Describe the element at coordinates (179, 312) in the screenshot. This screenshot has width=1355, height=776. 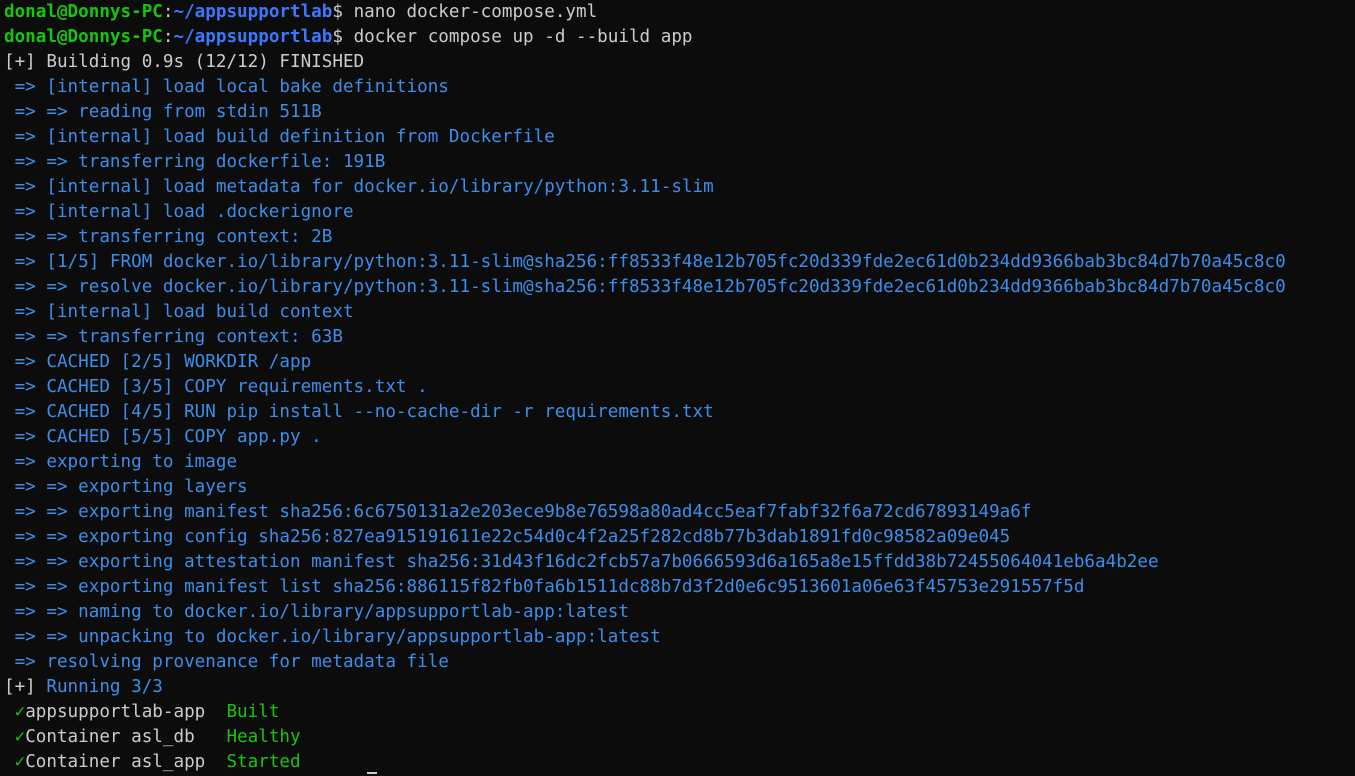
I see `build-step: => [internal] load build context` at that location.